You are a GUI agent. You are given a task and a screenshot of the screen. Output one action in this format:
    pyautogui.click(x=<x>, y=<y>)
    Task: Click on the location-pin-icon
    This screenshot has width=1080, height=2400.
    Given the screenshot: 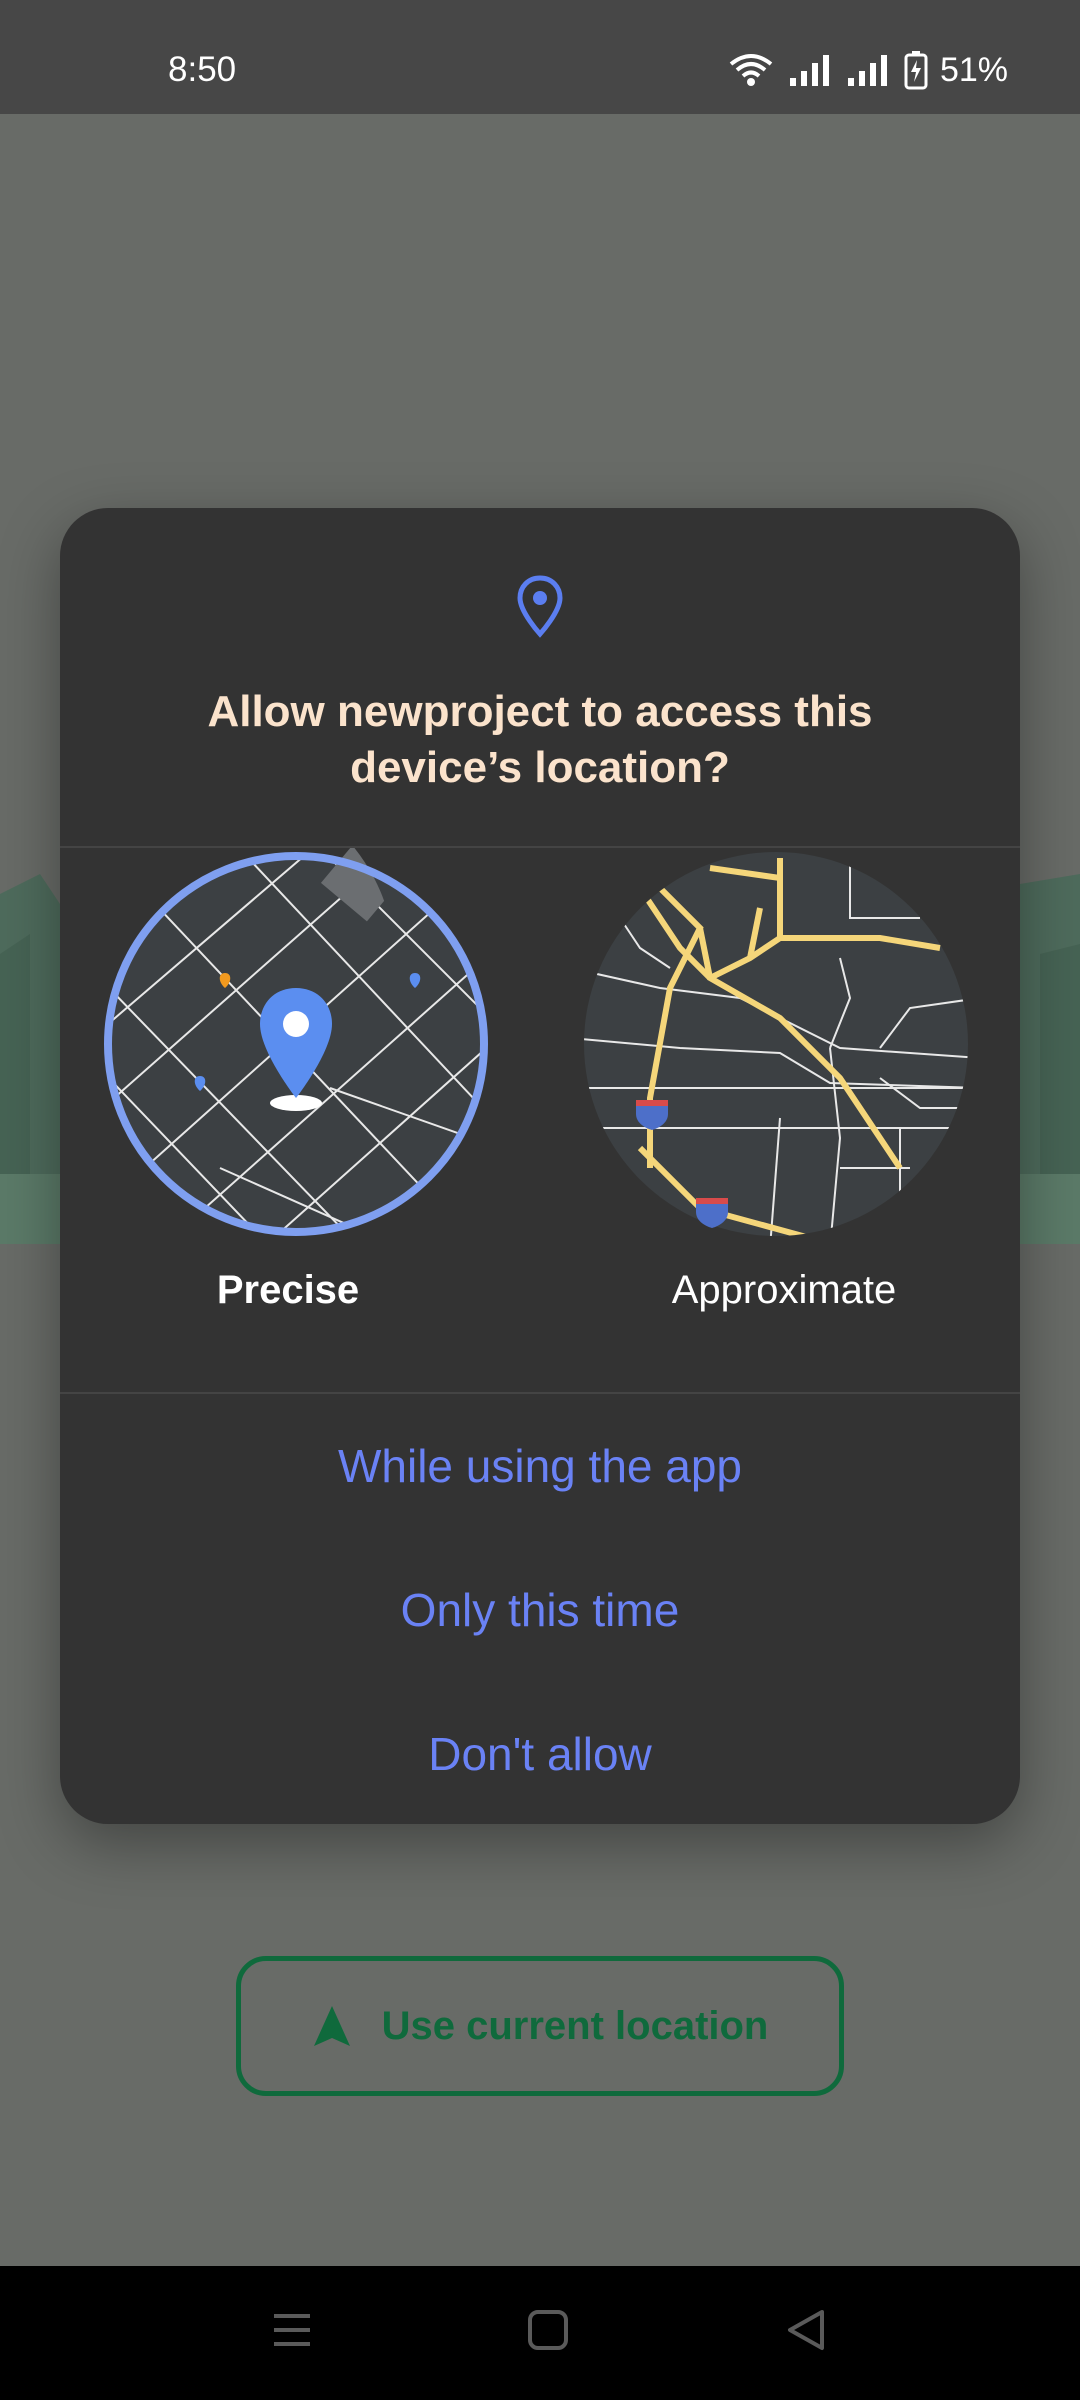 What is the action you would take?
    pyautogui.click(x=540, y=606)
    